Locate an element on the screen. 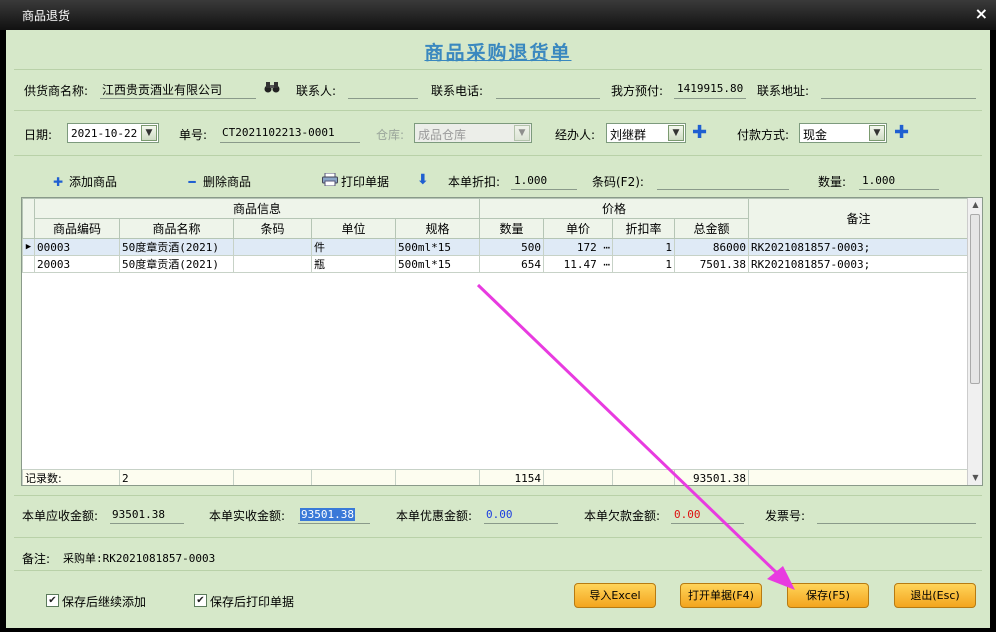 Image resolution: width=996 pixels, height=632 pixels. cell-code: 20003 is located at coordinates (77, 264).